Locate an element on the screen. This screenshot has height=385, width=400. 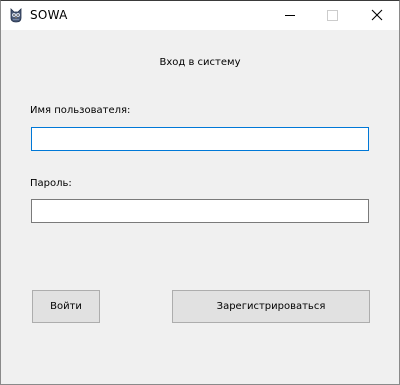
minimize-icon is located at coordinates (290, 15).